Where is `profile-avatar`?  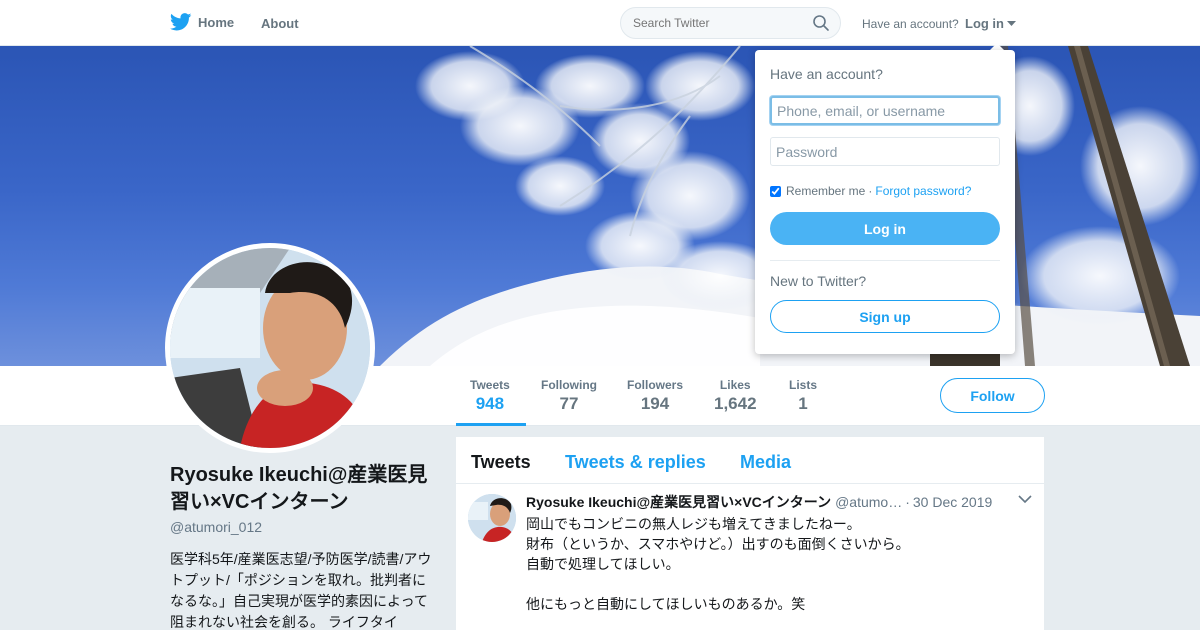 profile-avatar is located at coordinates (270, 348).